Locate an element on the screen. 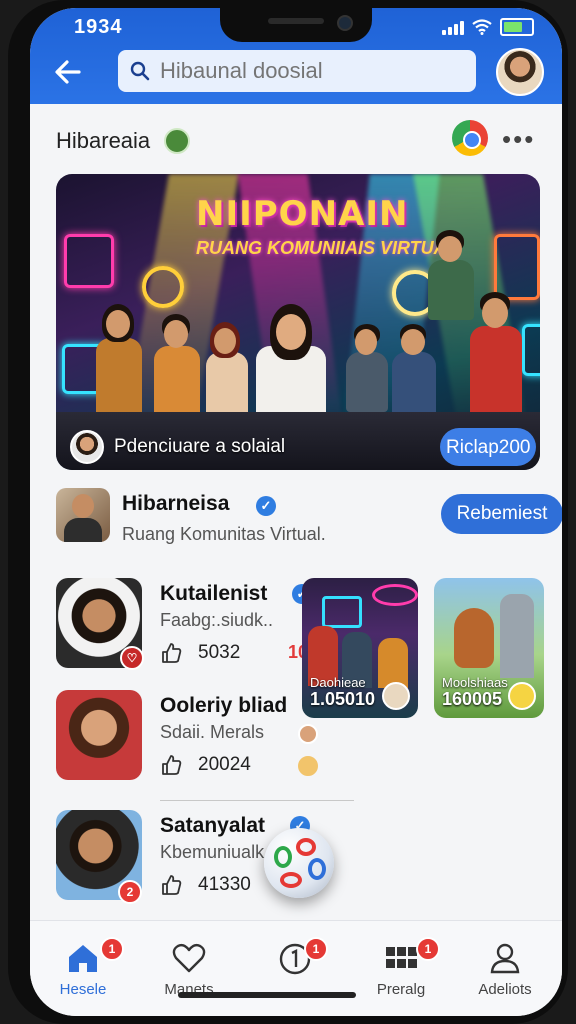  group-badge-icon is located at coordinates (177, 141).